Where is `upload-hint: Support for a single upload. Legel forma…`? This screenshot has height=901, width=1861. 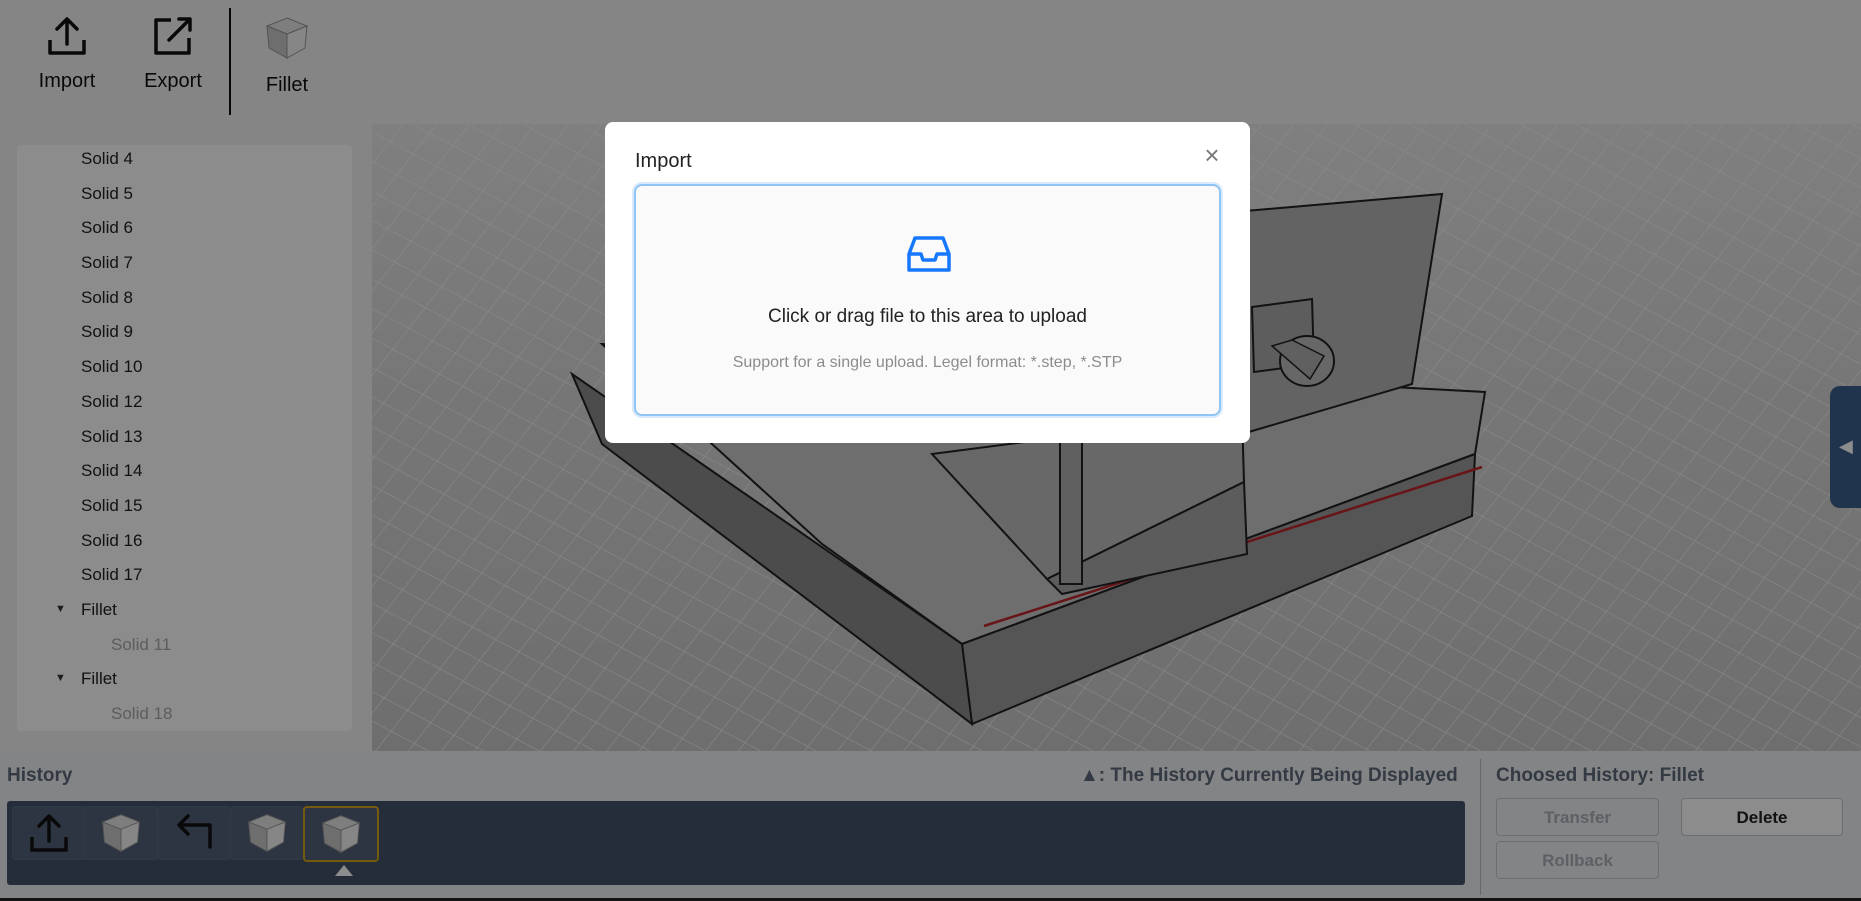
upload-hint: Support for a single upload. Legel forma… is located at coordinates (927, 362).